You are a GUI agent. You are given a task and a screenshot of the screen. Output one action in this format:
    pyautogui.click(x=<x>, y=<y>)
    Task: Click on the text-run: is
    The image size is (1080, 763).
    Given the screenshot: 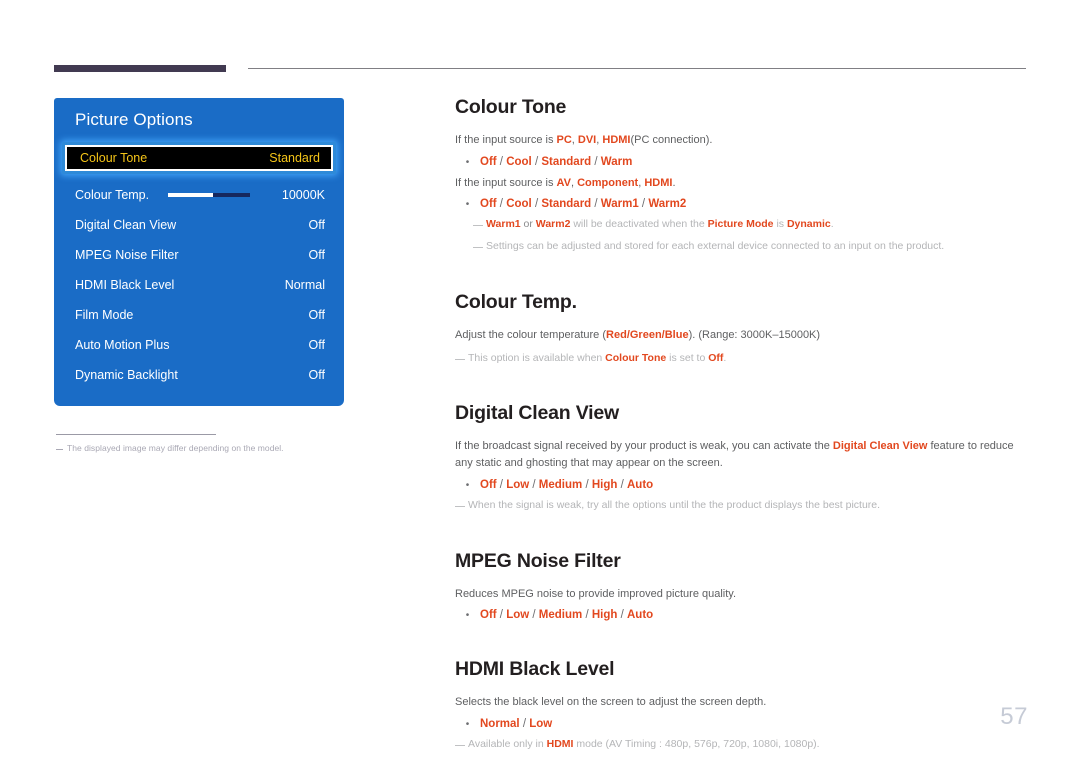 What is the action you would take?
    pyautogui.click(x=780, y=224)
    